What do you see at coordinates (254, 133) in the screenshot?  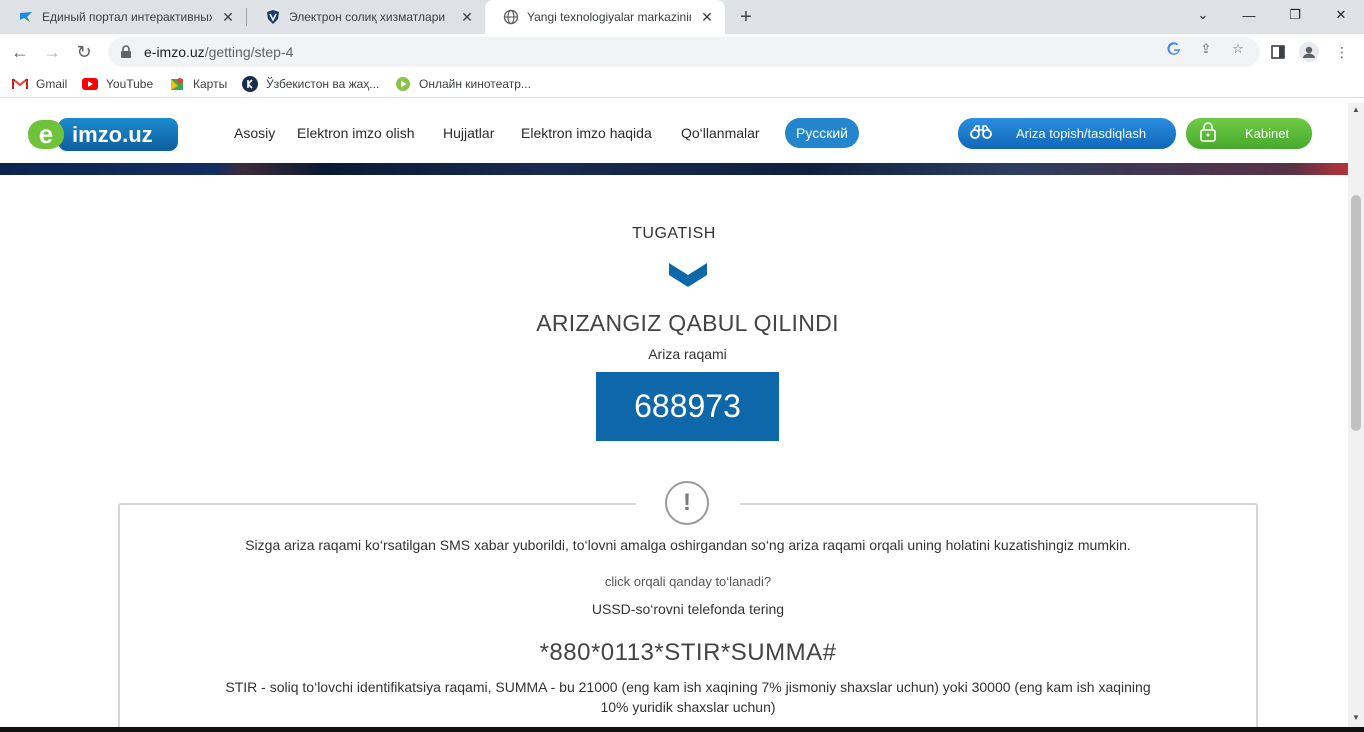 I see `nav-asosiy: Asosiy` at bounding box center [254, 133].